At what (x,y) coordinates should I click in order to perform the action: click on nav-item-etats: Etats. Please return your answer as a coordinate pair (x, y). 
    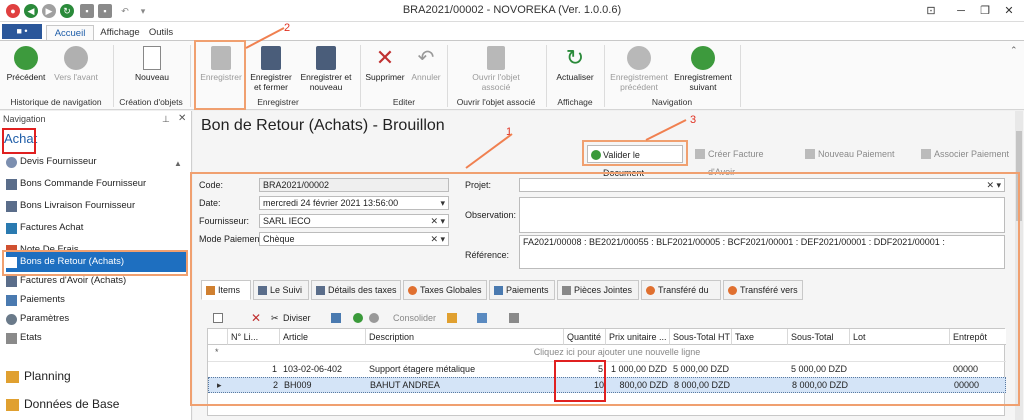
    Looking at the image, I should click on (97, 338).